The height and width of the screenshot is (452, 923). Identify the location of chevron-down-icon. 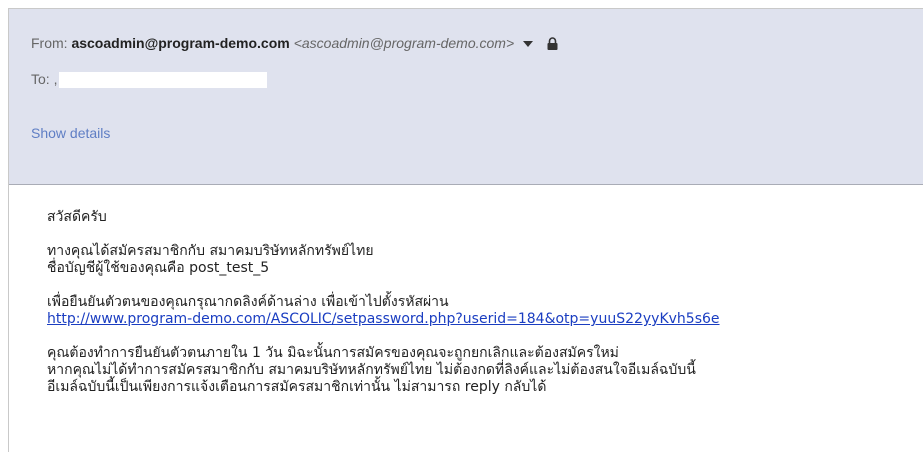
(528, 43).